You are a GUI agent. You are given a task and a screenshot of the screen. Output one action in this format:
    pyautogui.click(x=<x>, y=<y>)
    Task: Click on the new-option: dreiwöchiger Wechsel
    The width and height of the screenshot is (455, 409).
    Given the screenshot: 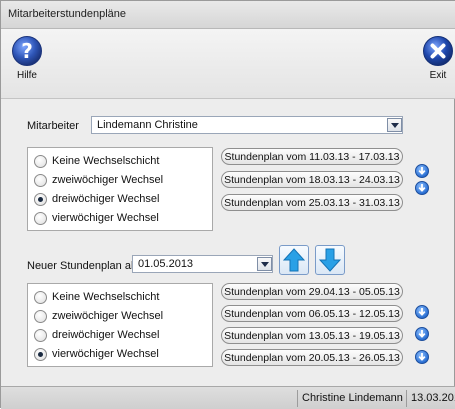 What is the action you would take?
    pyautogui.click(x=96, y=335)
    